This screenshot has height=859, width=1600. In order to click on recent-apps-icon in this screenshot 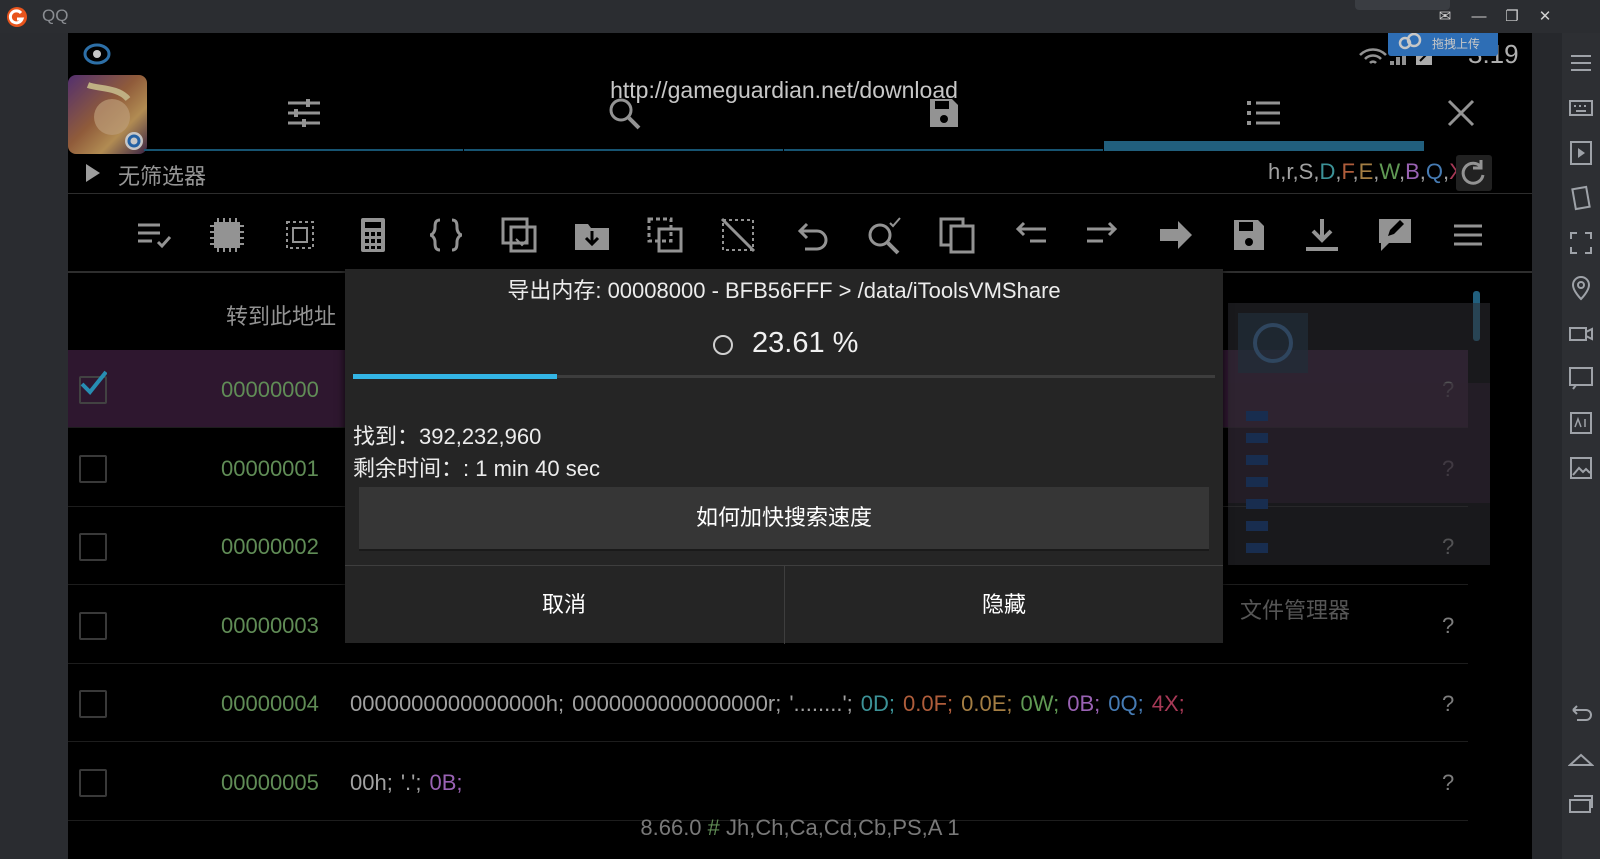, I will do `click(1581, 803)`.